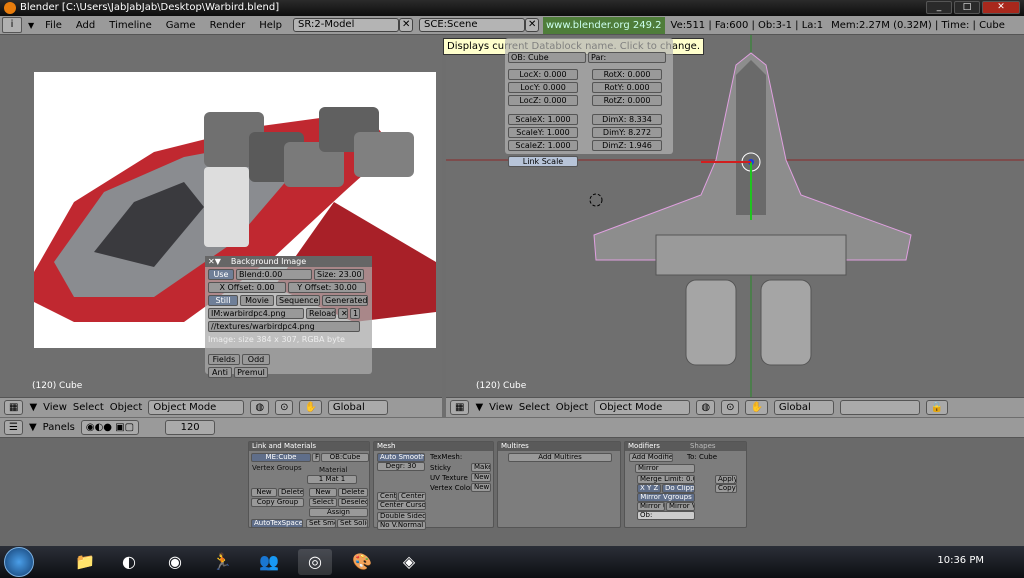 This screenshot has height=578, width=1024. I want to click on rotx-field: RotX: 0.000, so click(627, 74).